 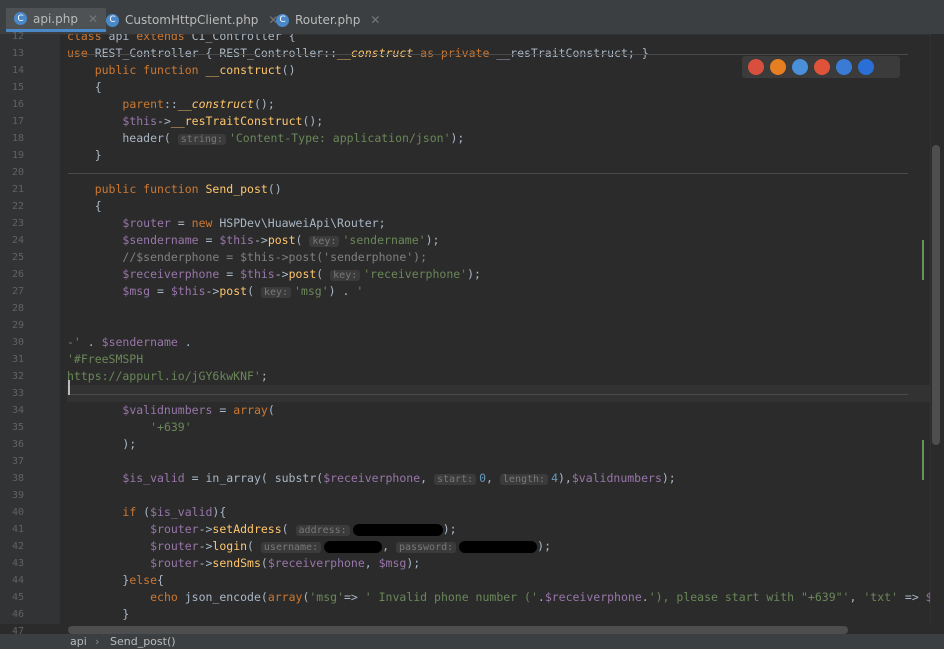 I want to click on line-number: 28, so click(x=17, y=308).